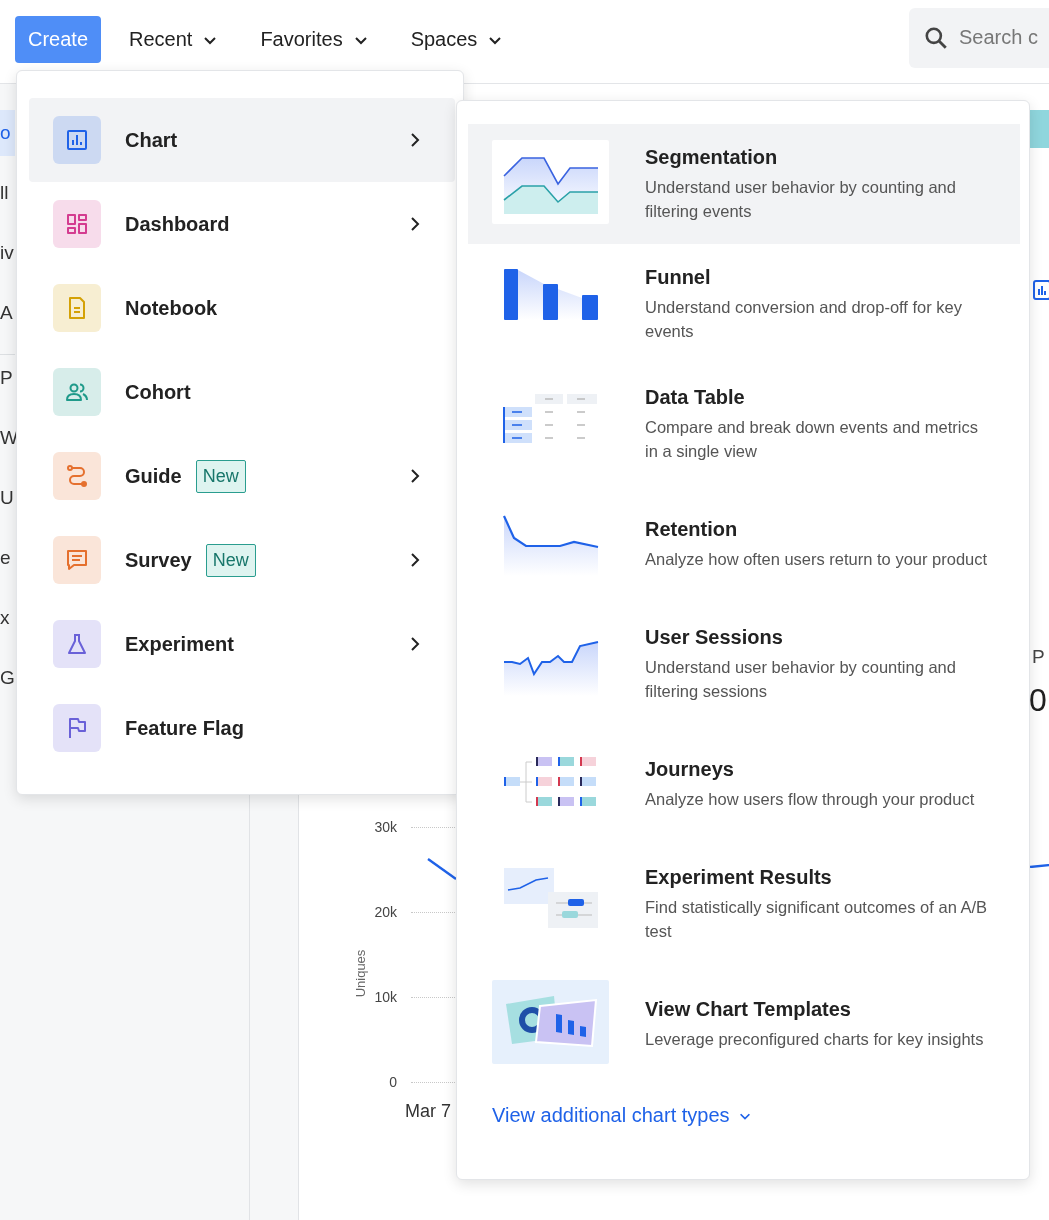 The height and width of the screenshot is (1220, 1049). Describe the element at coordinates (7, 320) in the screenshot. I see `sidebar-item: A` at that location.